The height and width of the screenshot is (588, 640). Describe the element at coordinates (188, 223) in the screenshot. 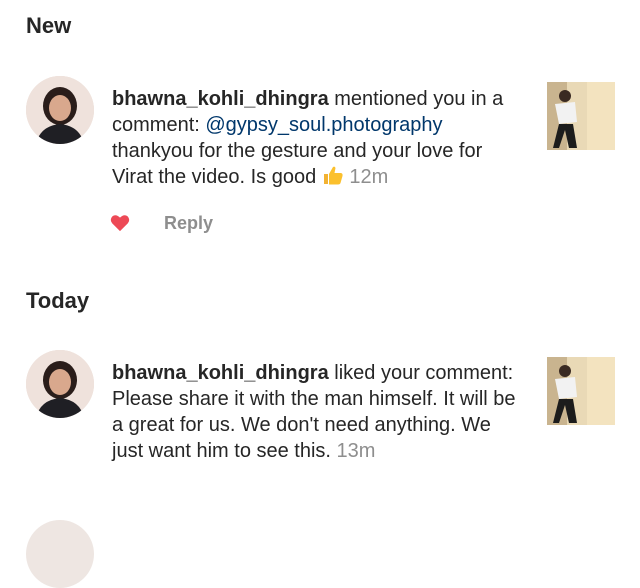

I see `reply-button: Reply` at that location.